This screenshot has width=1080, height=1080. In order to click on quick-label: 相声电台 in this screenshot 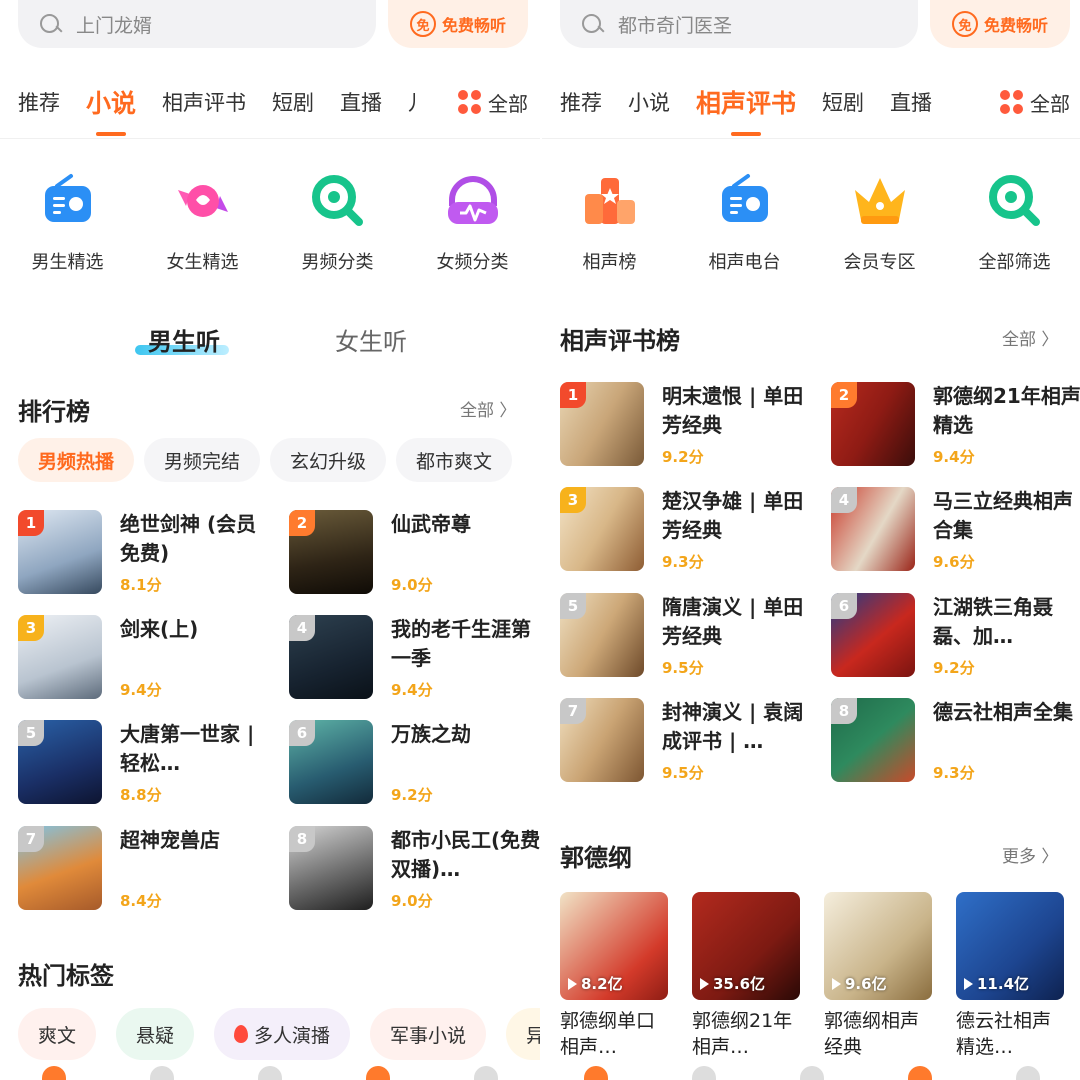, I will do `click(744, 262)`.